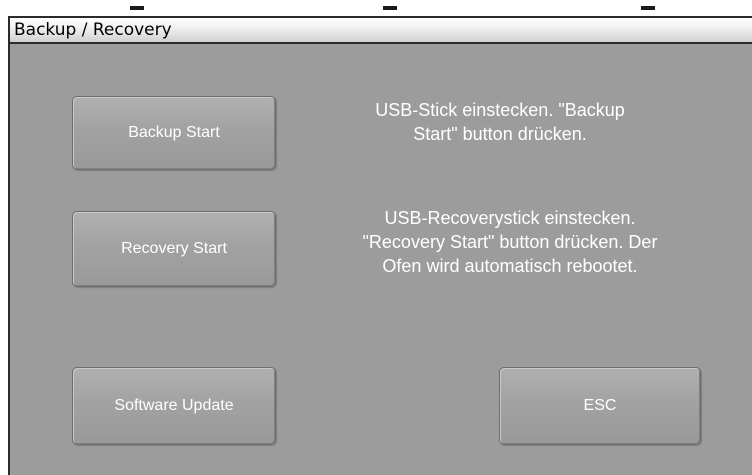 The height and width of the screenshot is (475, 752). I want to click on recovery-instruction-line: USB-Recoverystick einstecken., so click(510, 218).